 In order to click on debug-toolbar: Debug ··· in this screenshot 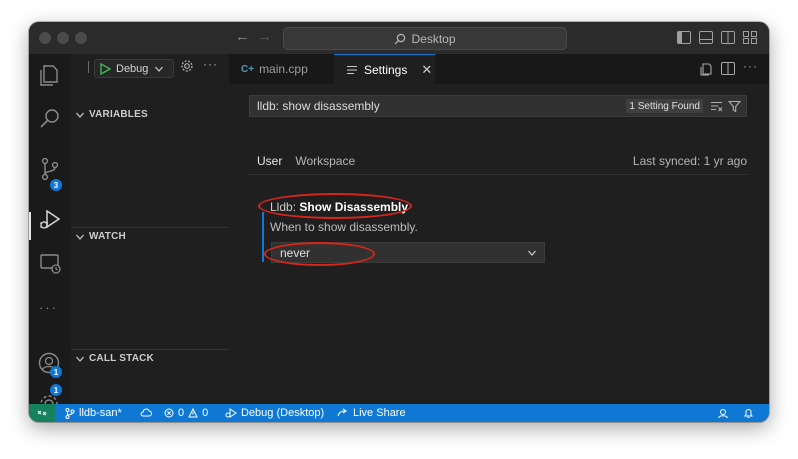, I will do `click(150, 67)`.